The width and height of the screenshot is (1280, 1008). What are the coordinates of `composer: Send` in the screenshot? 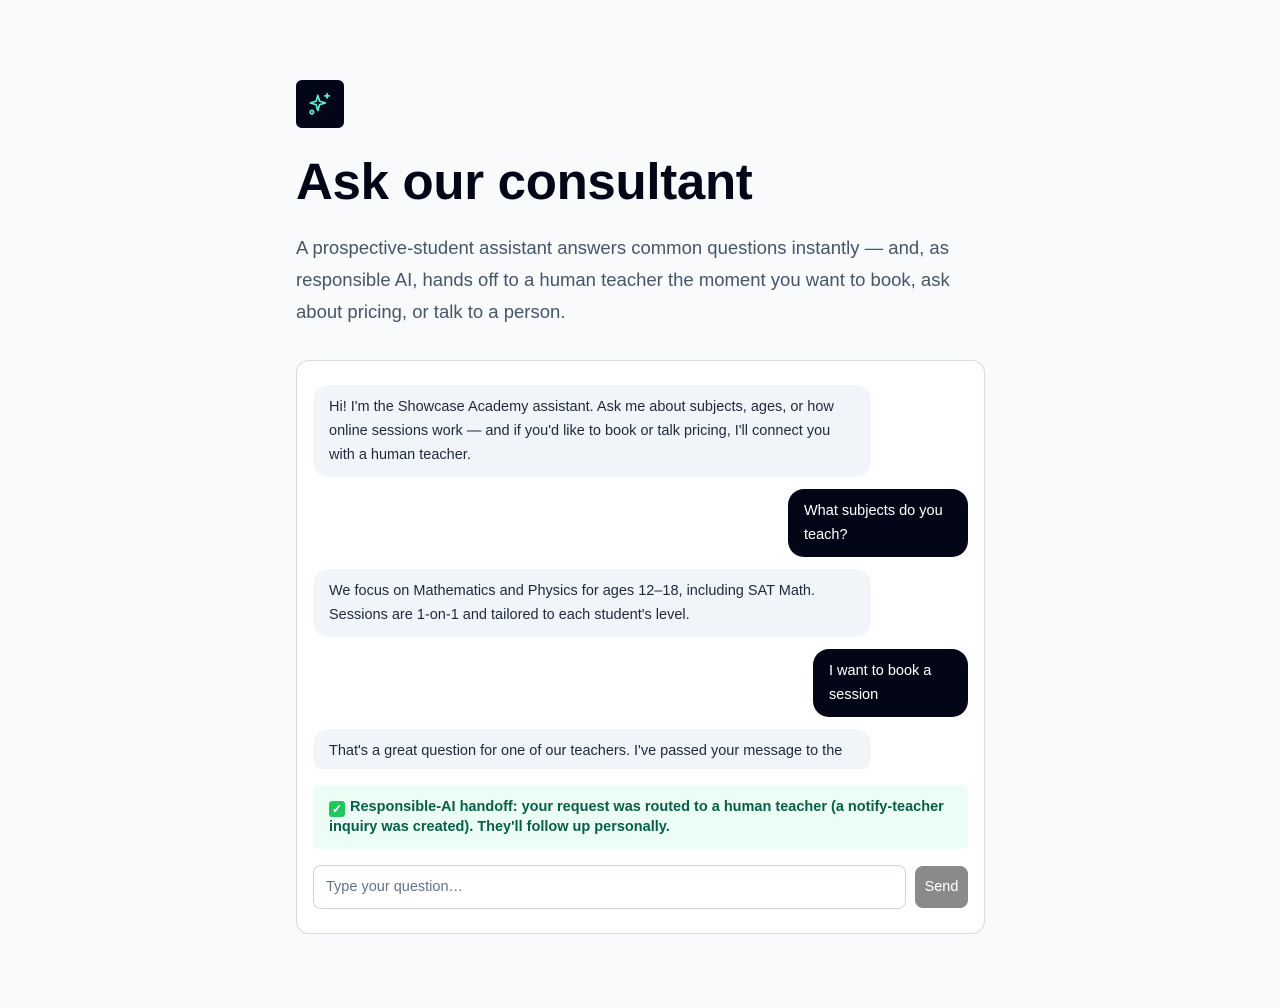 It's located at (640, 887).